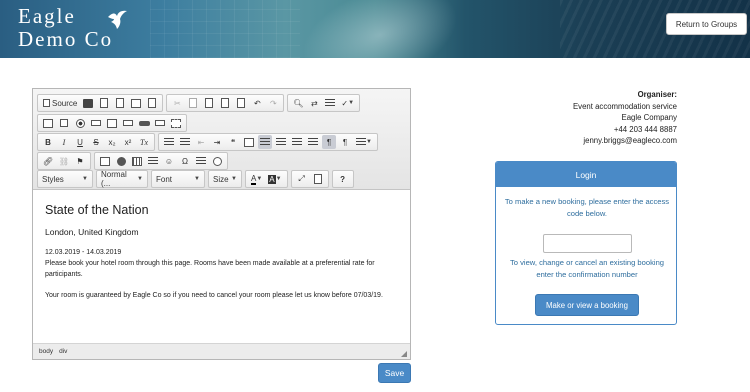 The image size is (750, 392). What do you see at coordinates (178, 179) in the screenshot?
I see `font-dropdown: Font ▼` at bounding box center [178, 179].